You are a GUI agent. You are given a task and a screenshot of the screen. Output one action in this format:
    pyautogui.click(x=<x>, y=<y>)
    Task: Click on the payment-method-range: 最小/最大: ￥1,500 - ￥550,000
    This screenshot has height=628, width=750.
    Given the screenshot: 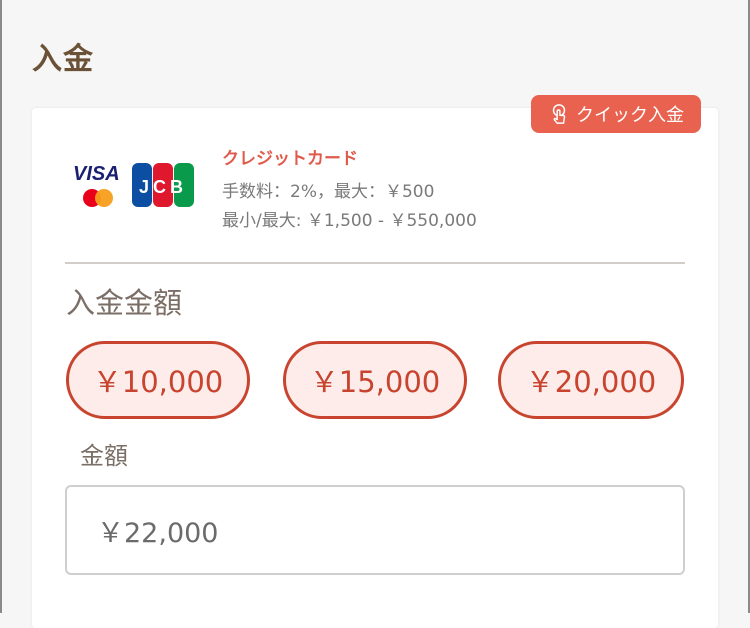 What is the action you would take?
    pyautogui.click(x=349, y=221)
    